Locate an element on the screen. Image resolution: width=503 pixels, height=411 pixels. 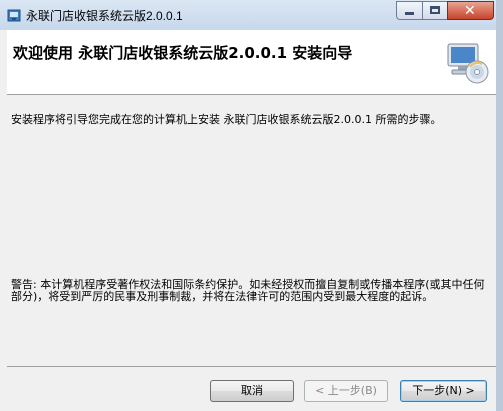
maximize-button is located at coordinates (435, 10).